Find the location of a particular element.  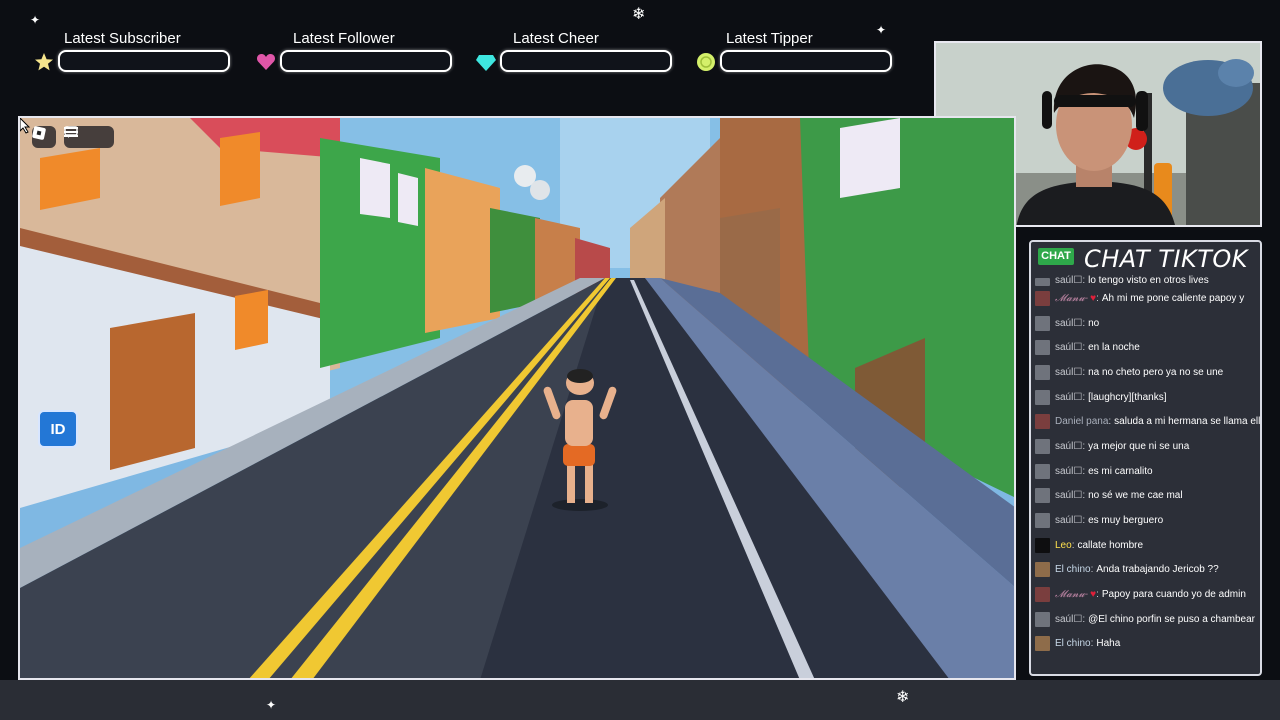

alert-label: Latest Subscriber is located at coordinates (122, 38).